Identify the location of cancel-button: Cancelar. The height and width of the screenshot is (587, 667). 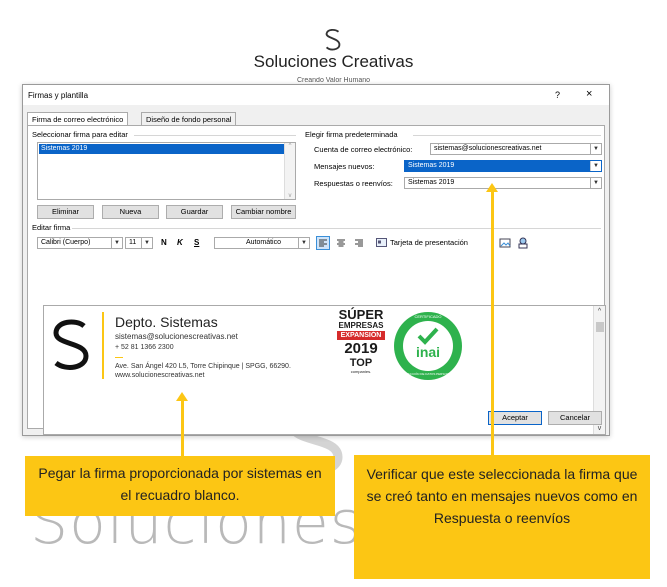
(575, 418).